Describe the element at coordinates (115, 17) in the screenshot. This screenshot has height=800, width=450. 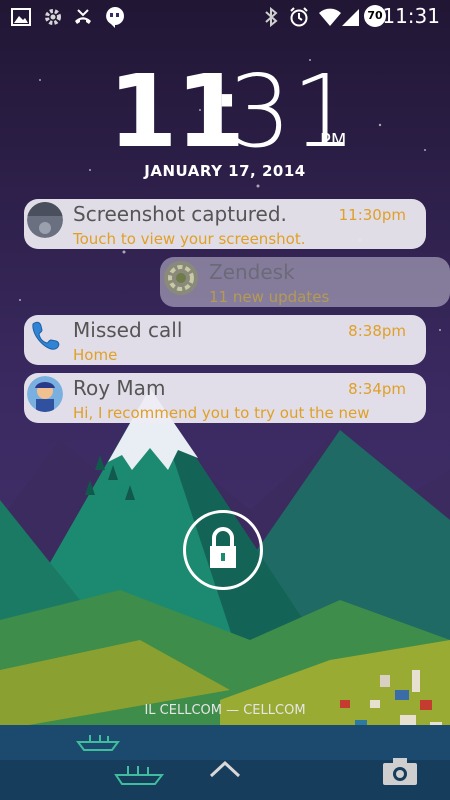
I see `hangouts-icon` at that location.